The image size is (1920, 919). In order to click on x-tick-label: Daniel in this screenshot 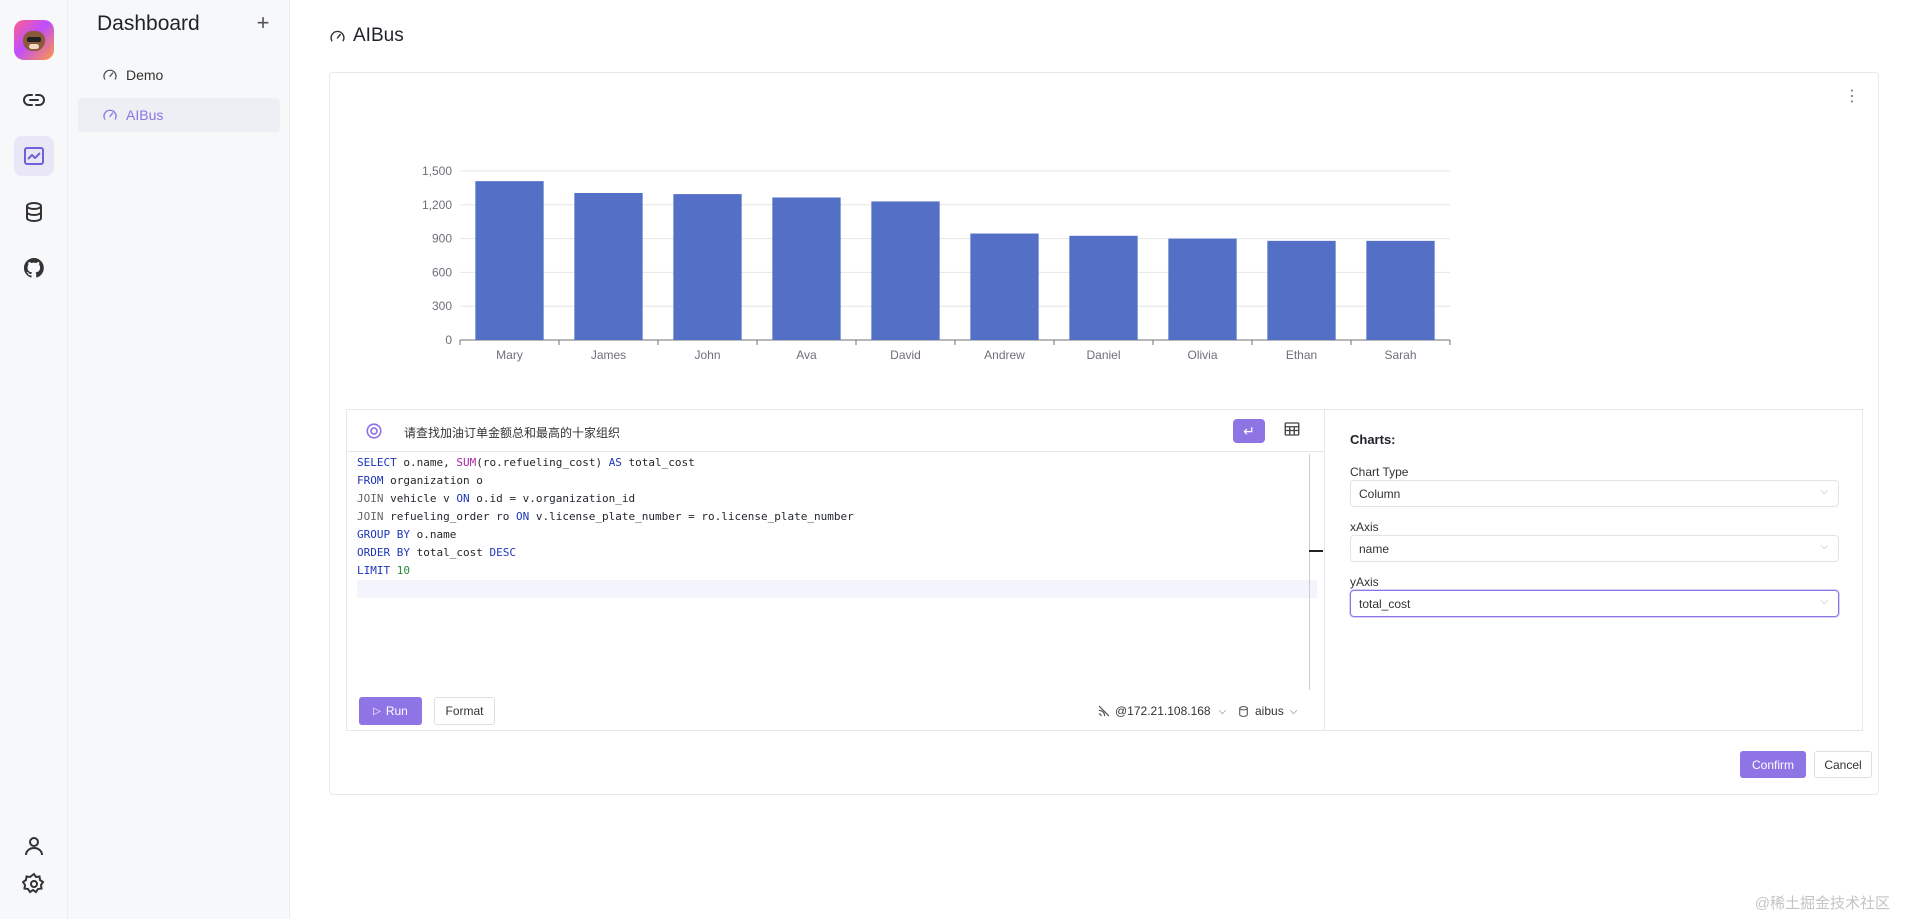, I will do `click(1103, 355)`.